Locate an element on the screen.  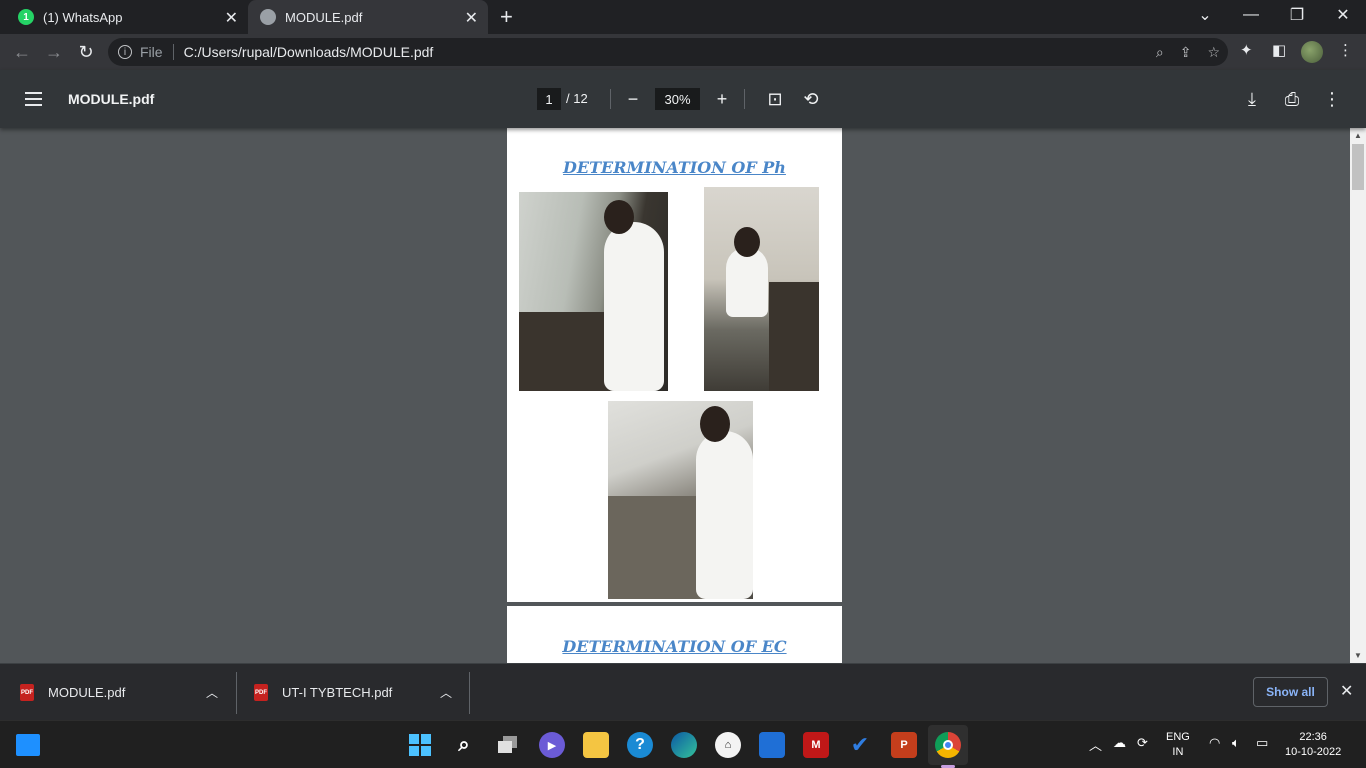
edge-icon is located at coordinates (684, 745).